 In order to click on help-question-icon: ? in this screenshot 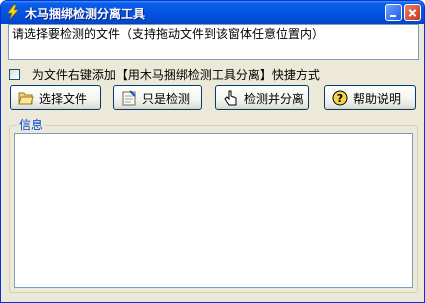, I will do `click(340, 98)`.